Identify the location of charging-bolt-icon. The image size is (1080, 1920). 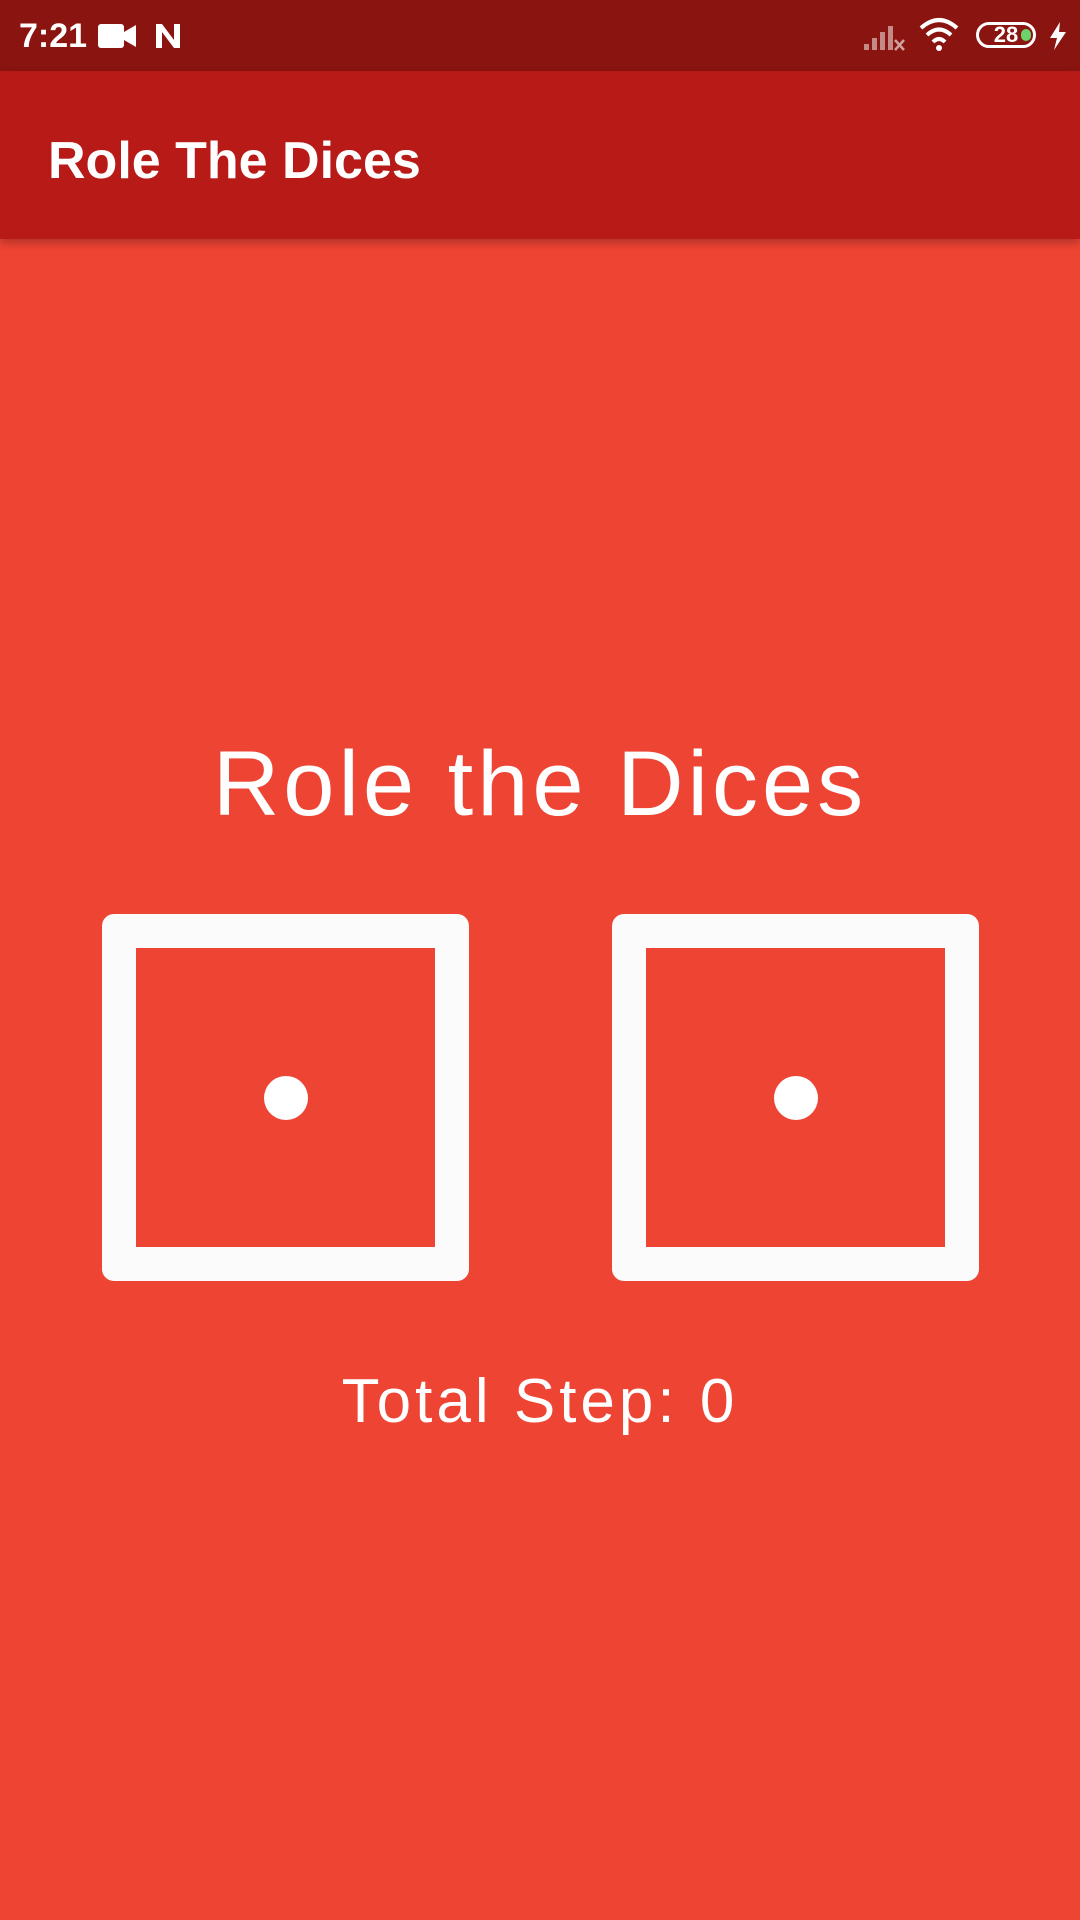
(1058, 36).